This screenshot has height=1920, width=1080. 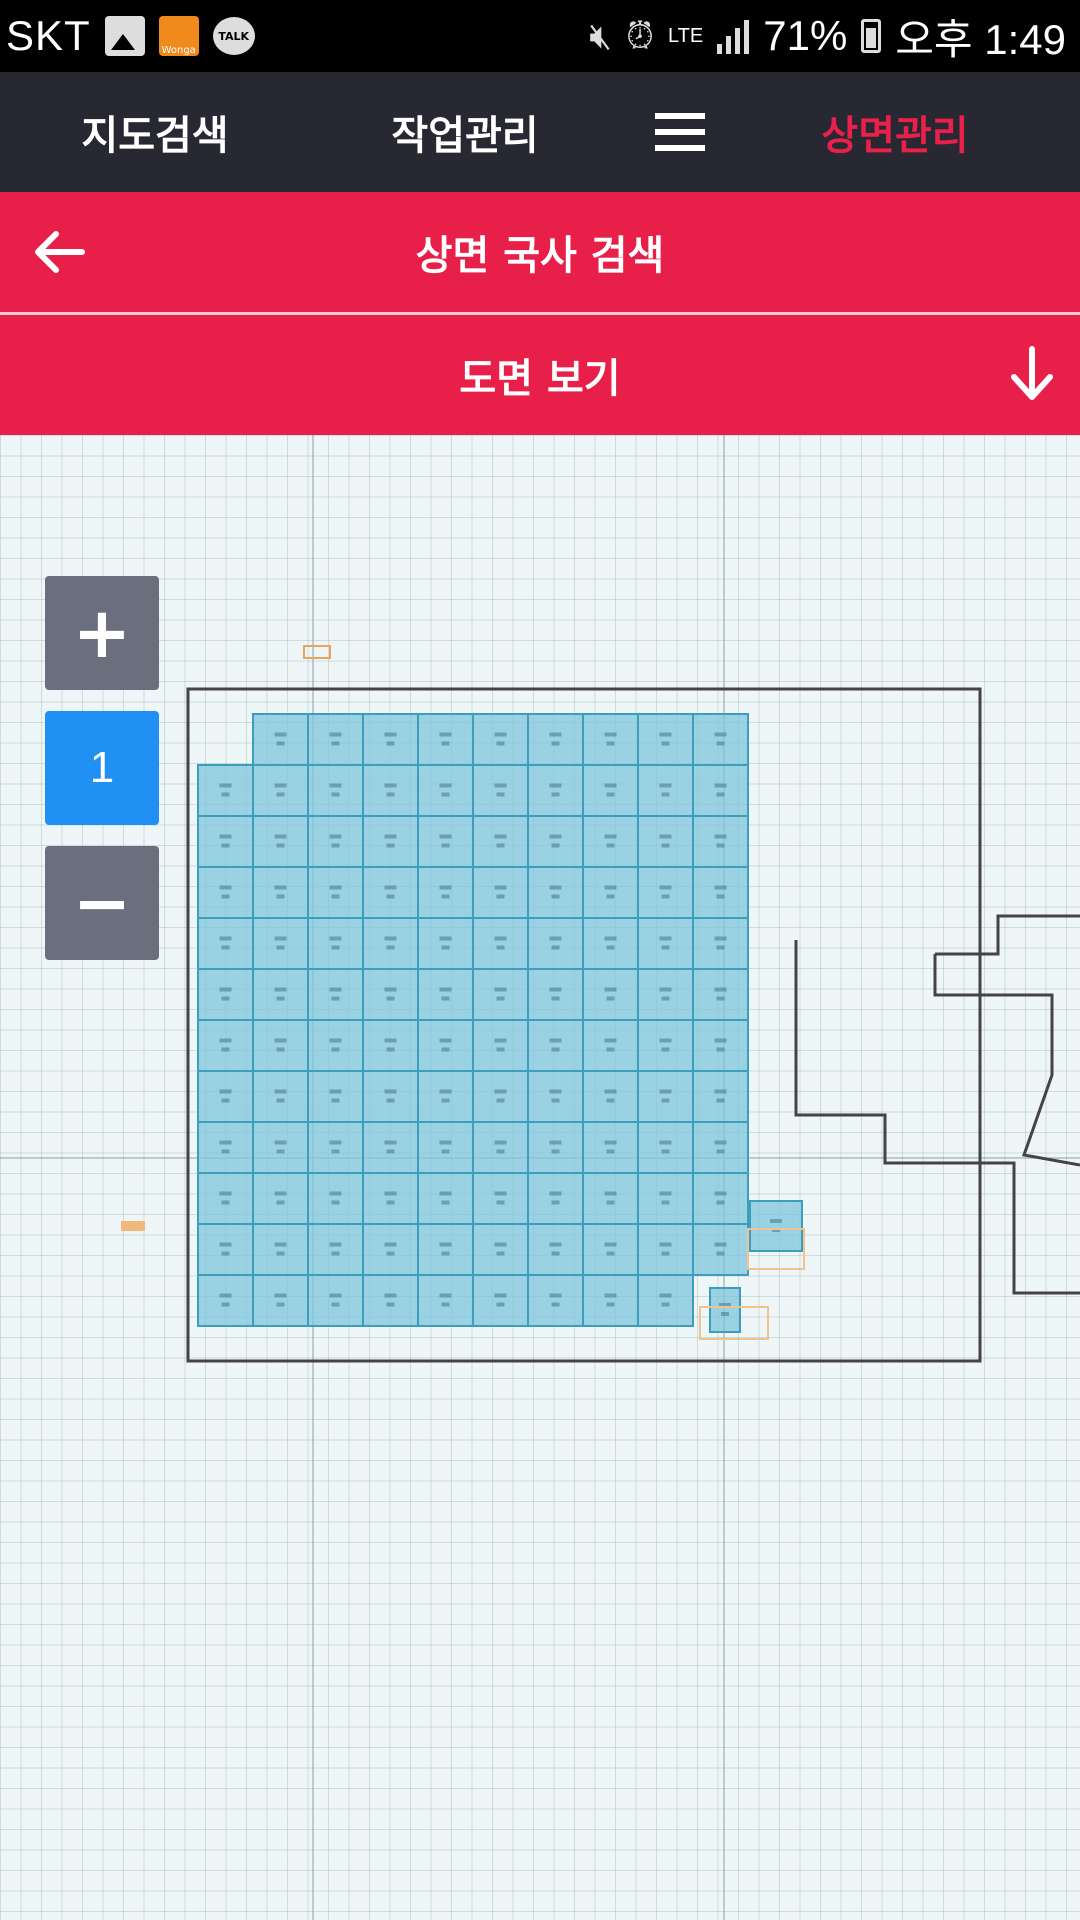 What do you see at coordinates (540, 36) in the screenshot?
I see `status-bar: SKT Wonga TALK 🔇︎ ⏰︎ LTE 71% 오후 1:49` at bounding box center [540, 36].